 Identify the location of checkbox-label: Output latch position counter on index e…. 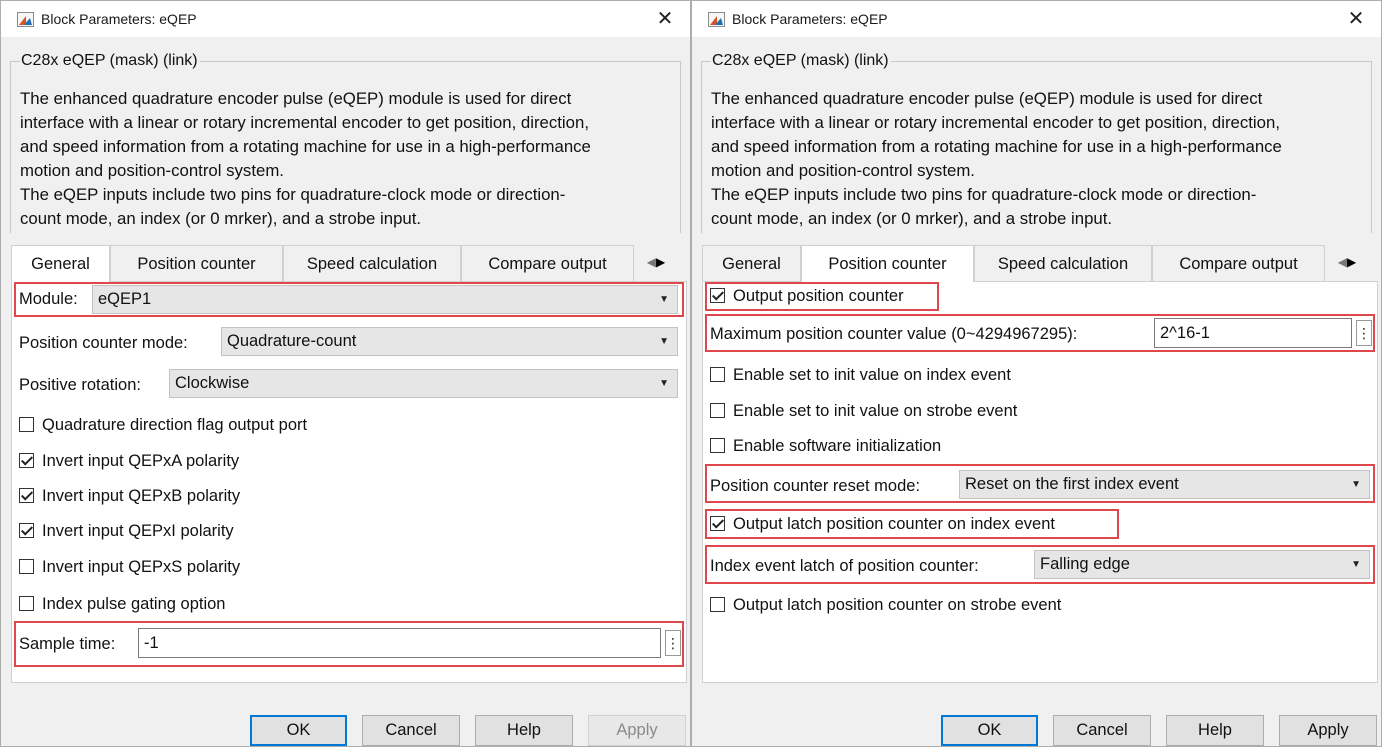
(894, 524).